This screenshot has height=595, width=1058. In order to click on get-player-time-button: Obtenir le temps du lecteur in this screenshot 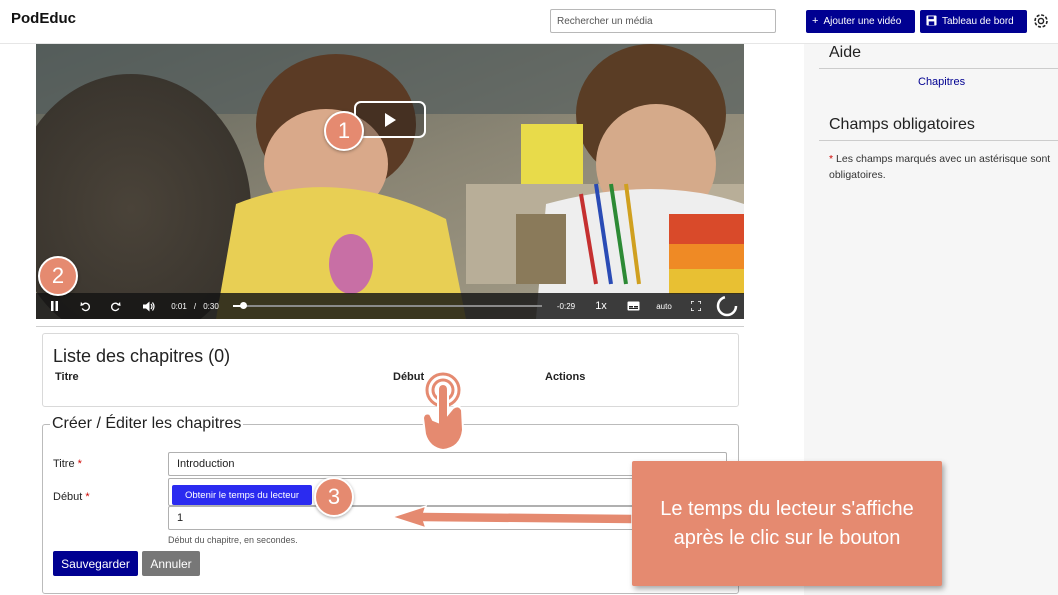, I will do `click(242, 495)`.